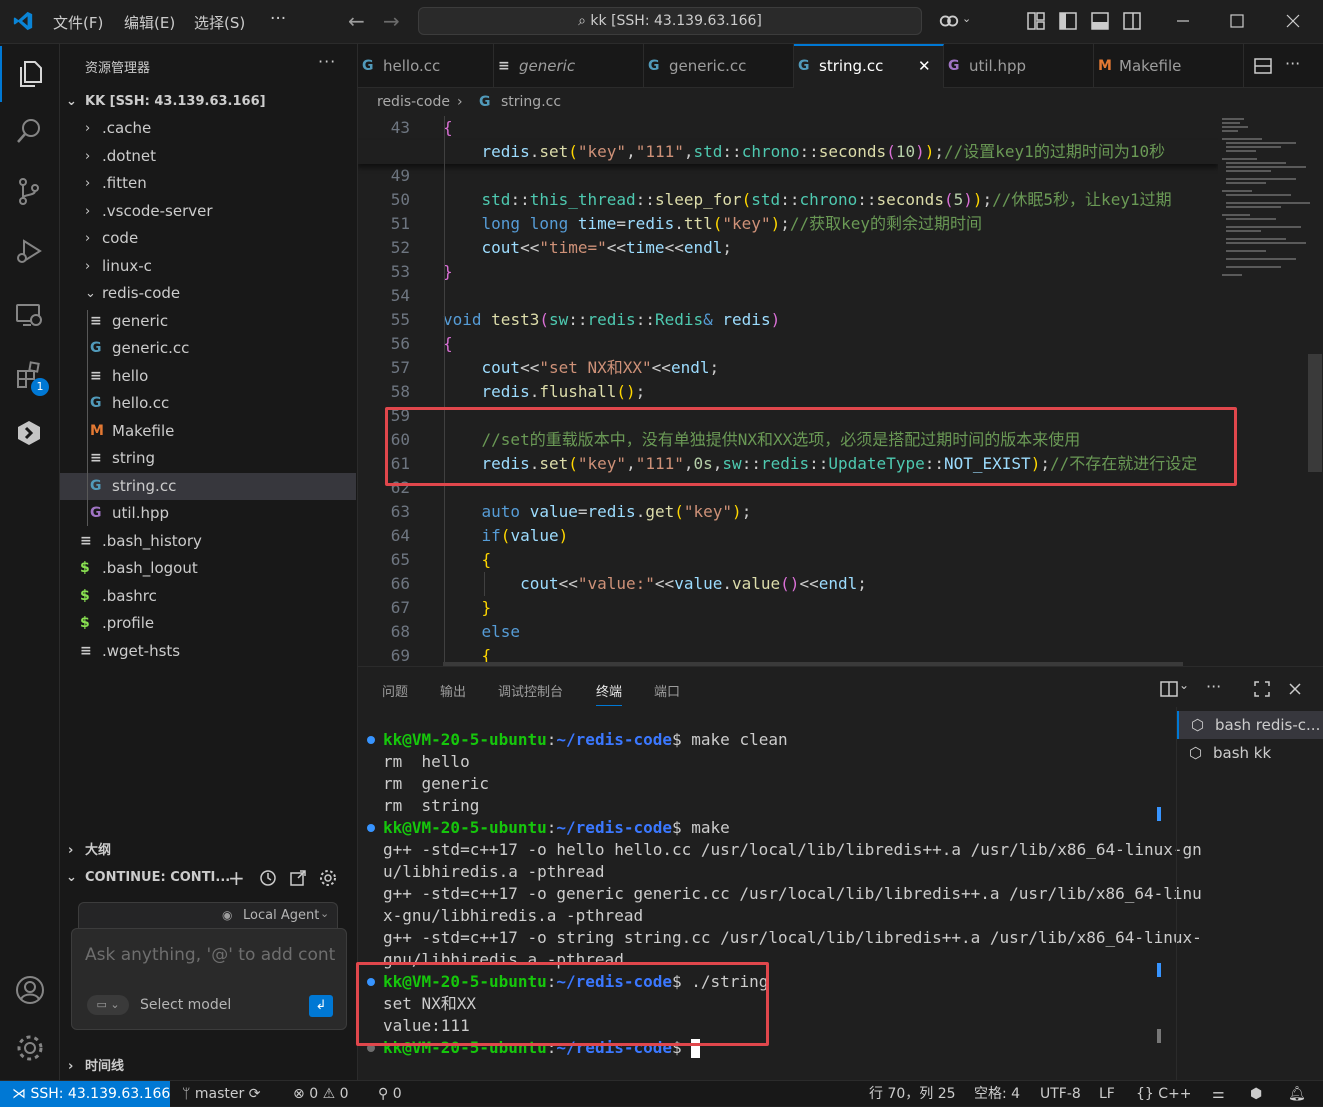 The width and height of the screenshot is (1323, 1107). I want to click on indentation: 空格: 4, so click(997, 1094).